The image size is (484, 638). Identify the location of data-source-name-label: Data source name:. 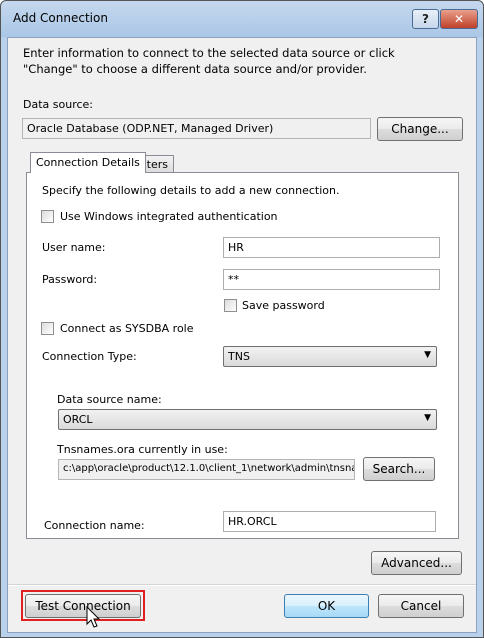
(109, 399).